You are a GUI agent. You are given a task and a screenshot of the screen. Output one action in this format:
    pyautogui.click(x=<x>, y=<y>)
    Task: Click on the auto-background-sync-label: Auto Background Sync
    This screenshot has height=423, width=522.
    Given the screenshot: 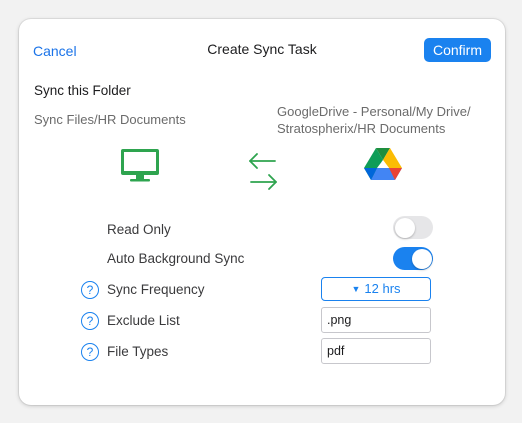 What is the action you would take?
    pyautogui.click(x=176, y=258)
    